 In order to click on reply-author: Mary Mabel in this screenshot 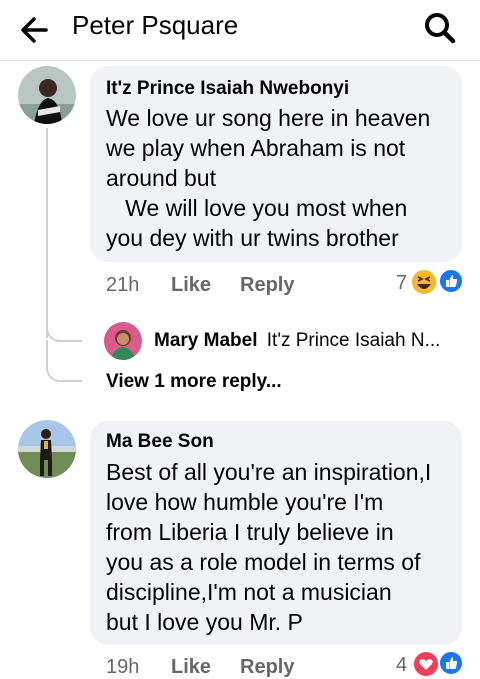, I will do `click(205, 340)`.